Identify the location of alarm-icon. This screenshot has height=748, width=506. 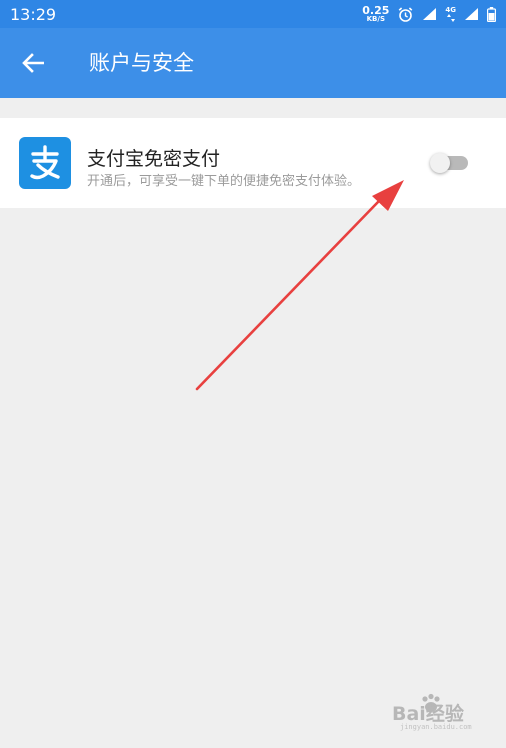
(405, 14).